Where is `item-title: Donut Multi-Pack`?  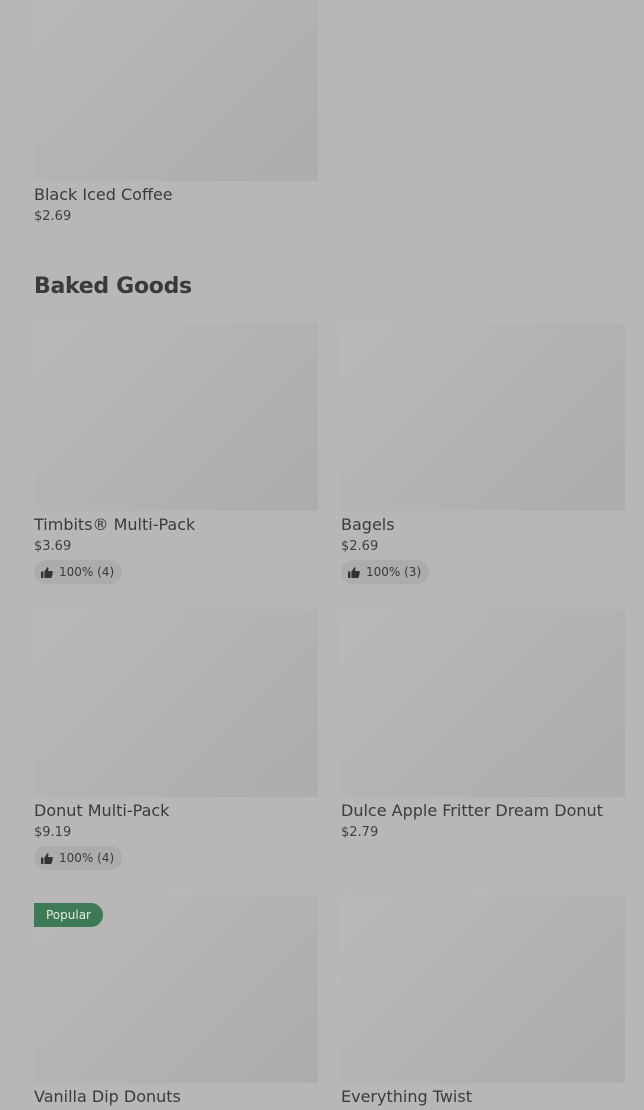
item-title: Donut Multi-Pack is located at coordinates (102, 810).